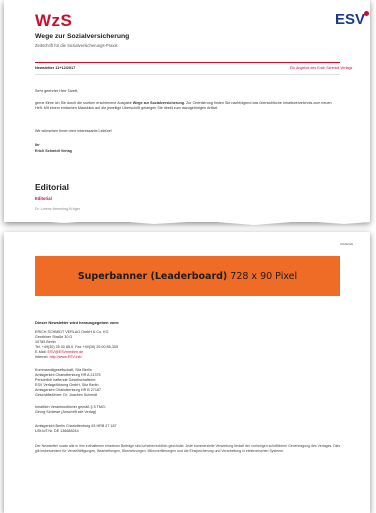  What do you see at coordinates (264, 276) in the screenshot?
I see `banner-size: 728 x 90 Pixel` at bounding box center [264, 276].